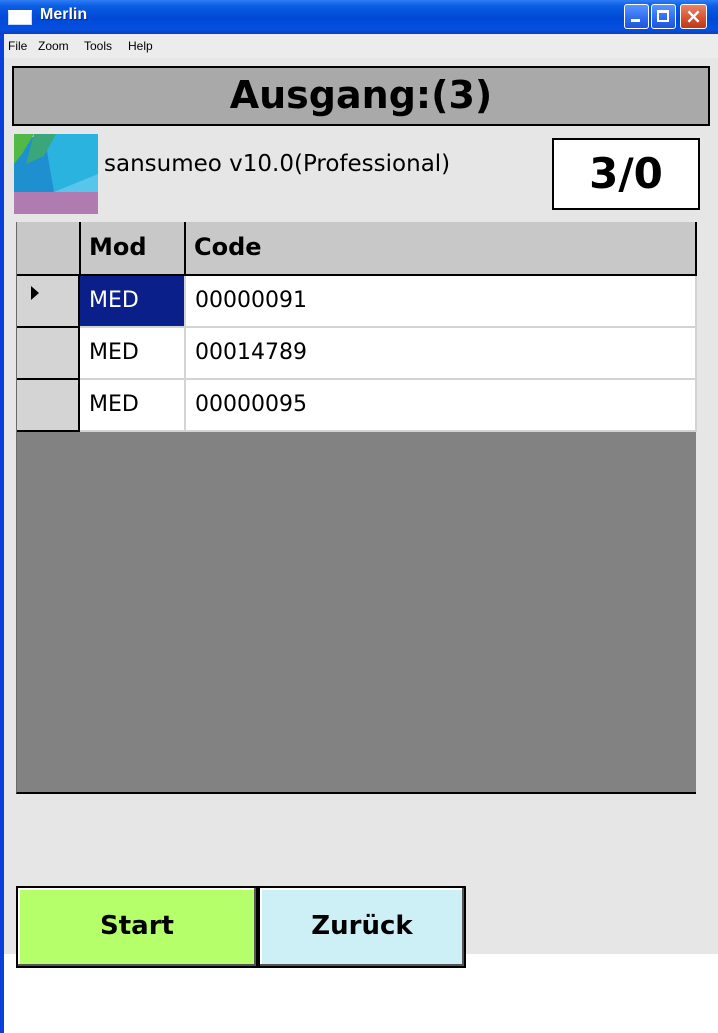  Describe the element at coordinates (277, 164) in the screenshot. I see `version-label: sansumeo v10.0(Professional)` at that location.